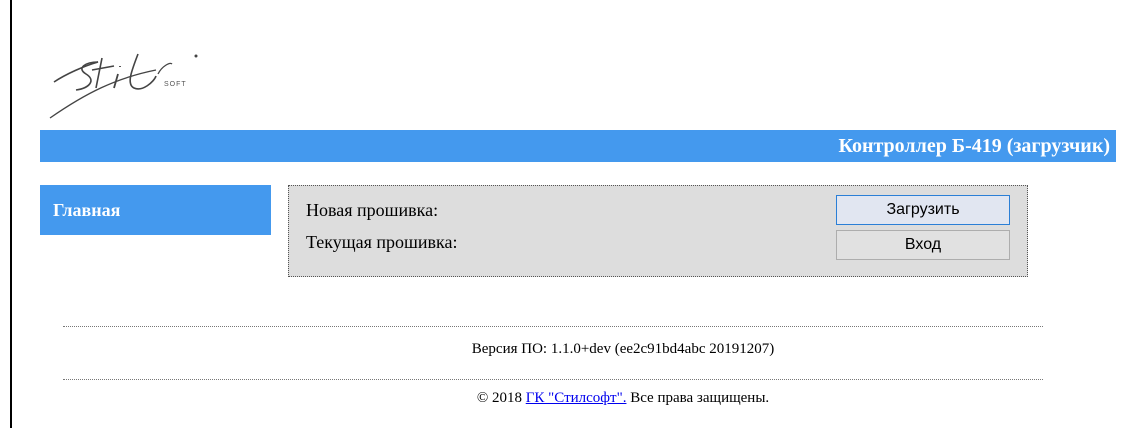  I want to click on page-title: Контроллер Б-419 (загрузчик), so click(974, 146).